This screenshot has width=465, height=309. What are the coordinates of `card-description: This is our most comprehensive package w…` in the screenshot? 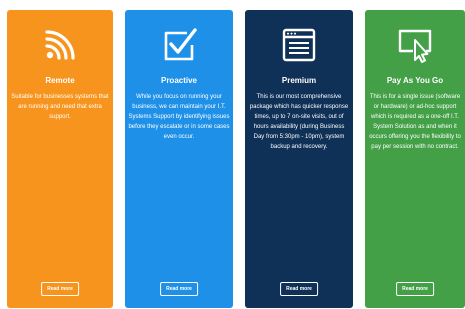 It's located at (299, 122).